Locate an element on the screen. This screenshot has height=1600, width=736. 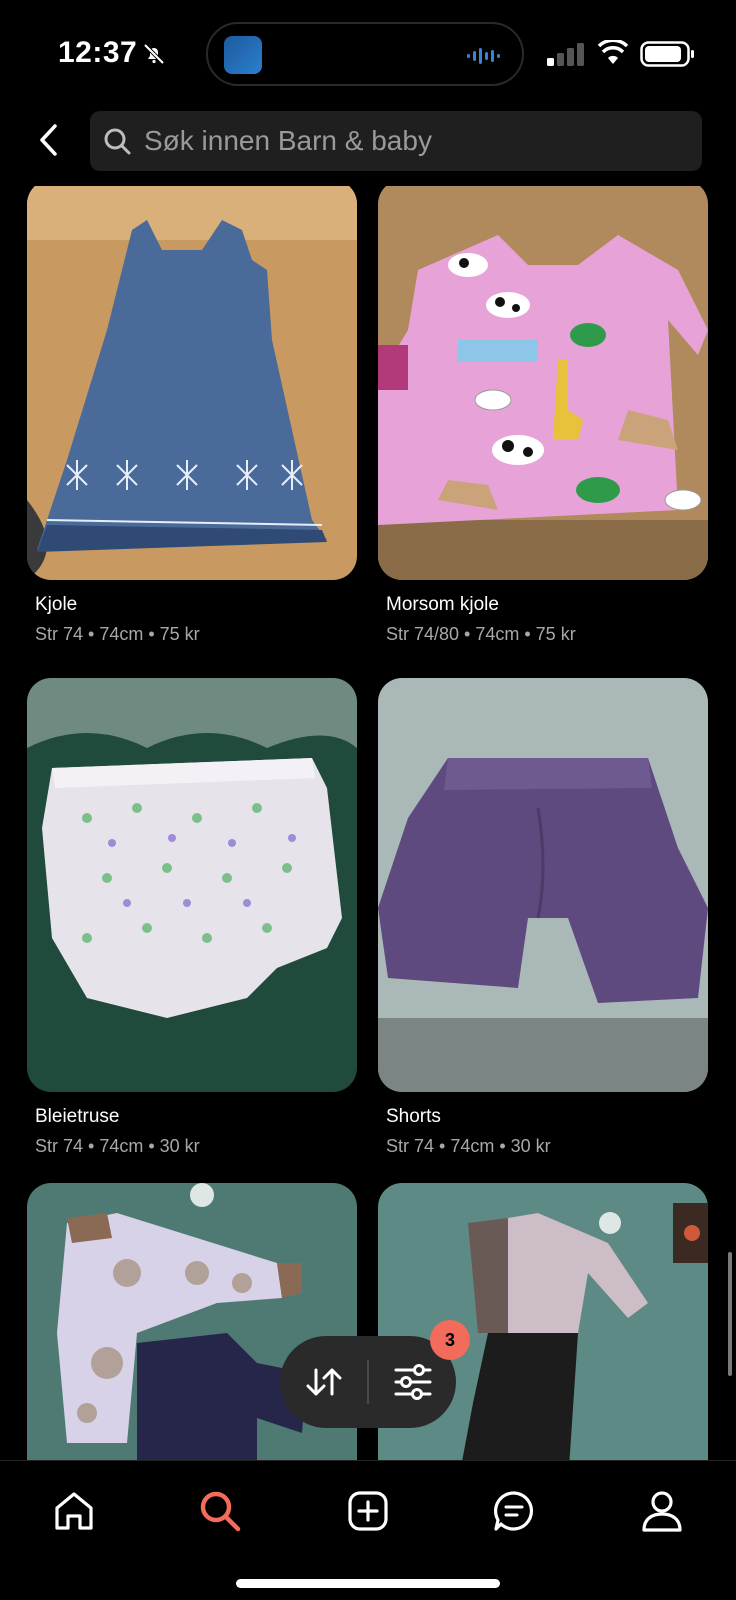
cellular-signal-icon is located at coordinates (565, 54).